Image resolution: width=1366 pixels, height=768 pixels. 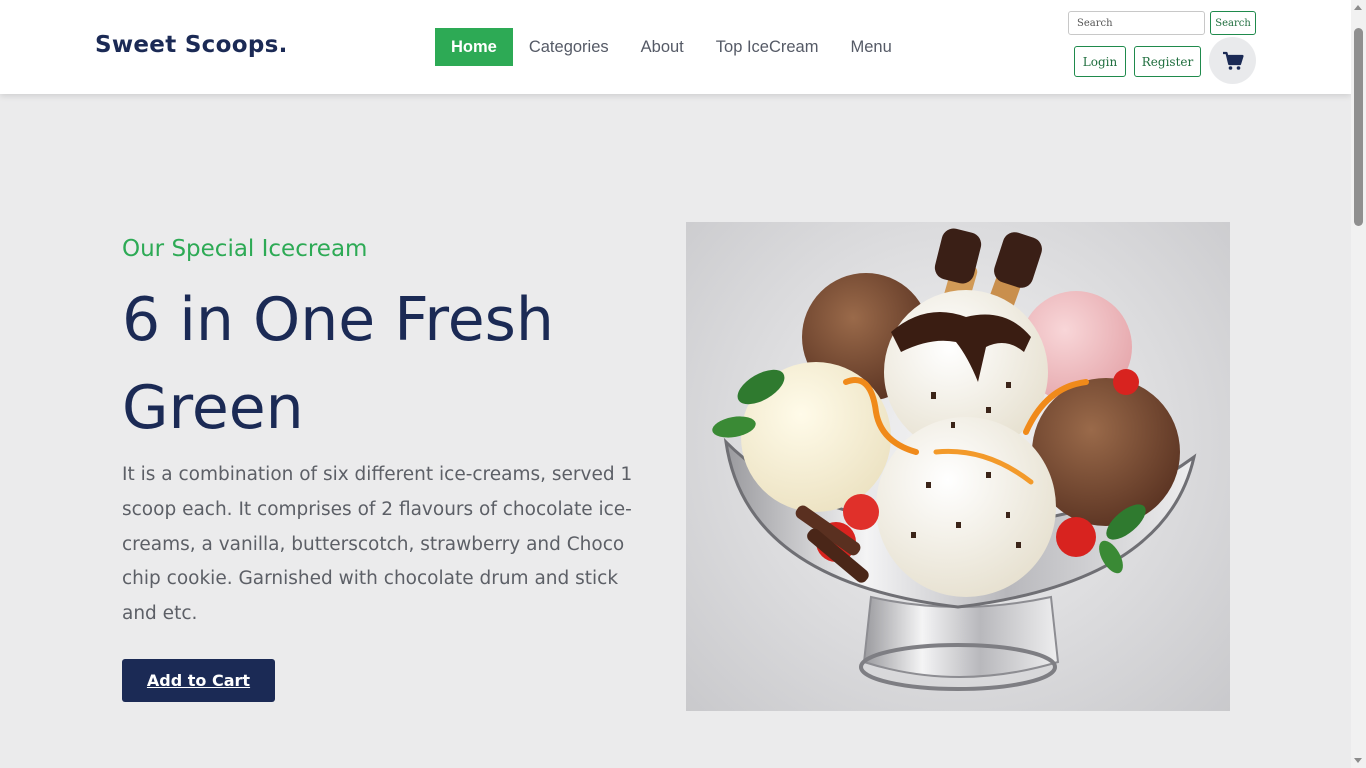 What do you see at coordinates (1358, 760) in the screenshot?
I see `scroll-down-arrow-icon` at bounding box center [1358, 760].